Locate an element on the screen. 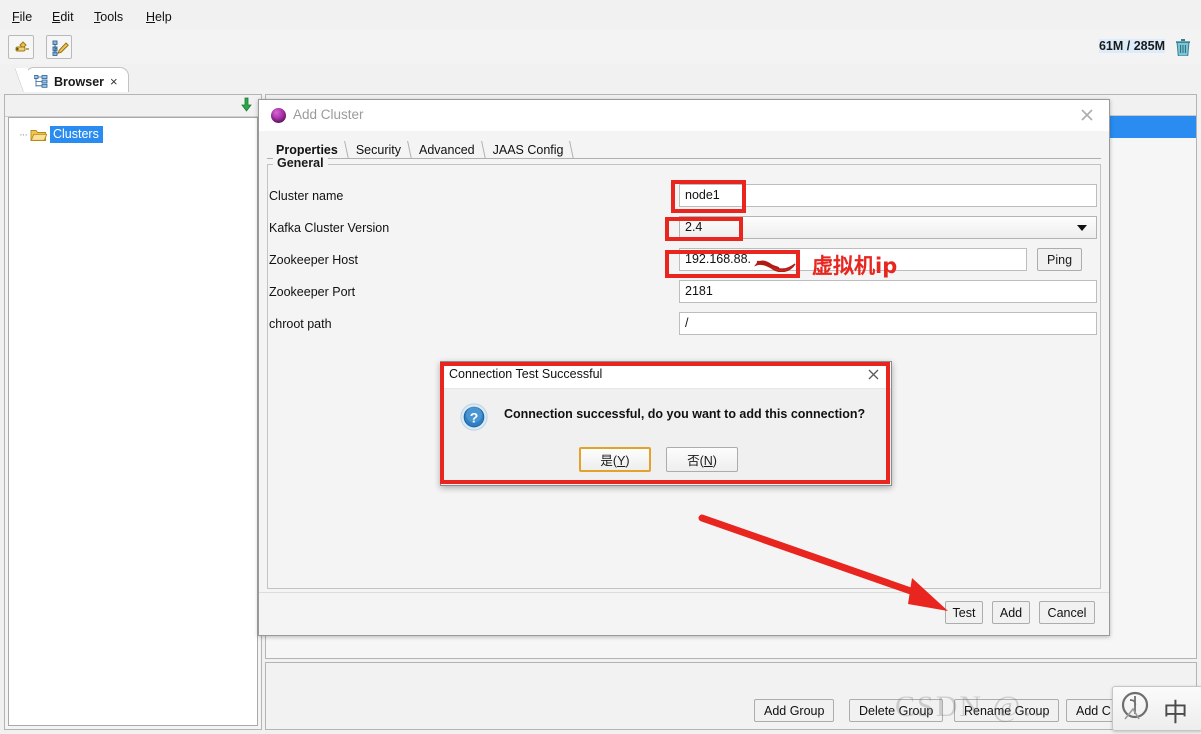  kafka-version-combo: 2.4 is located at coordinates (888, 227).